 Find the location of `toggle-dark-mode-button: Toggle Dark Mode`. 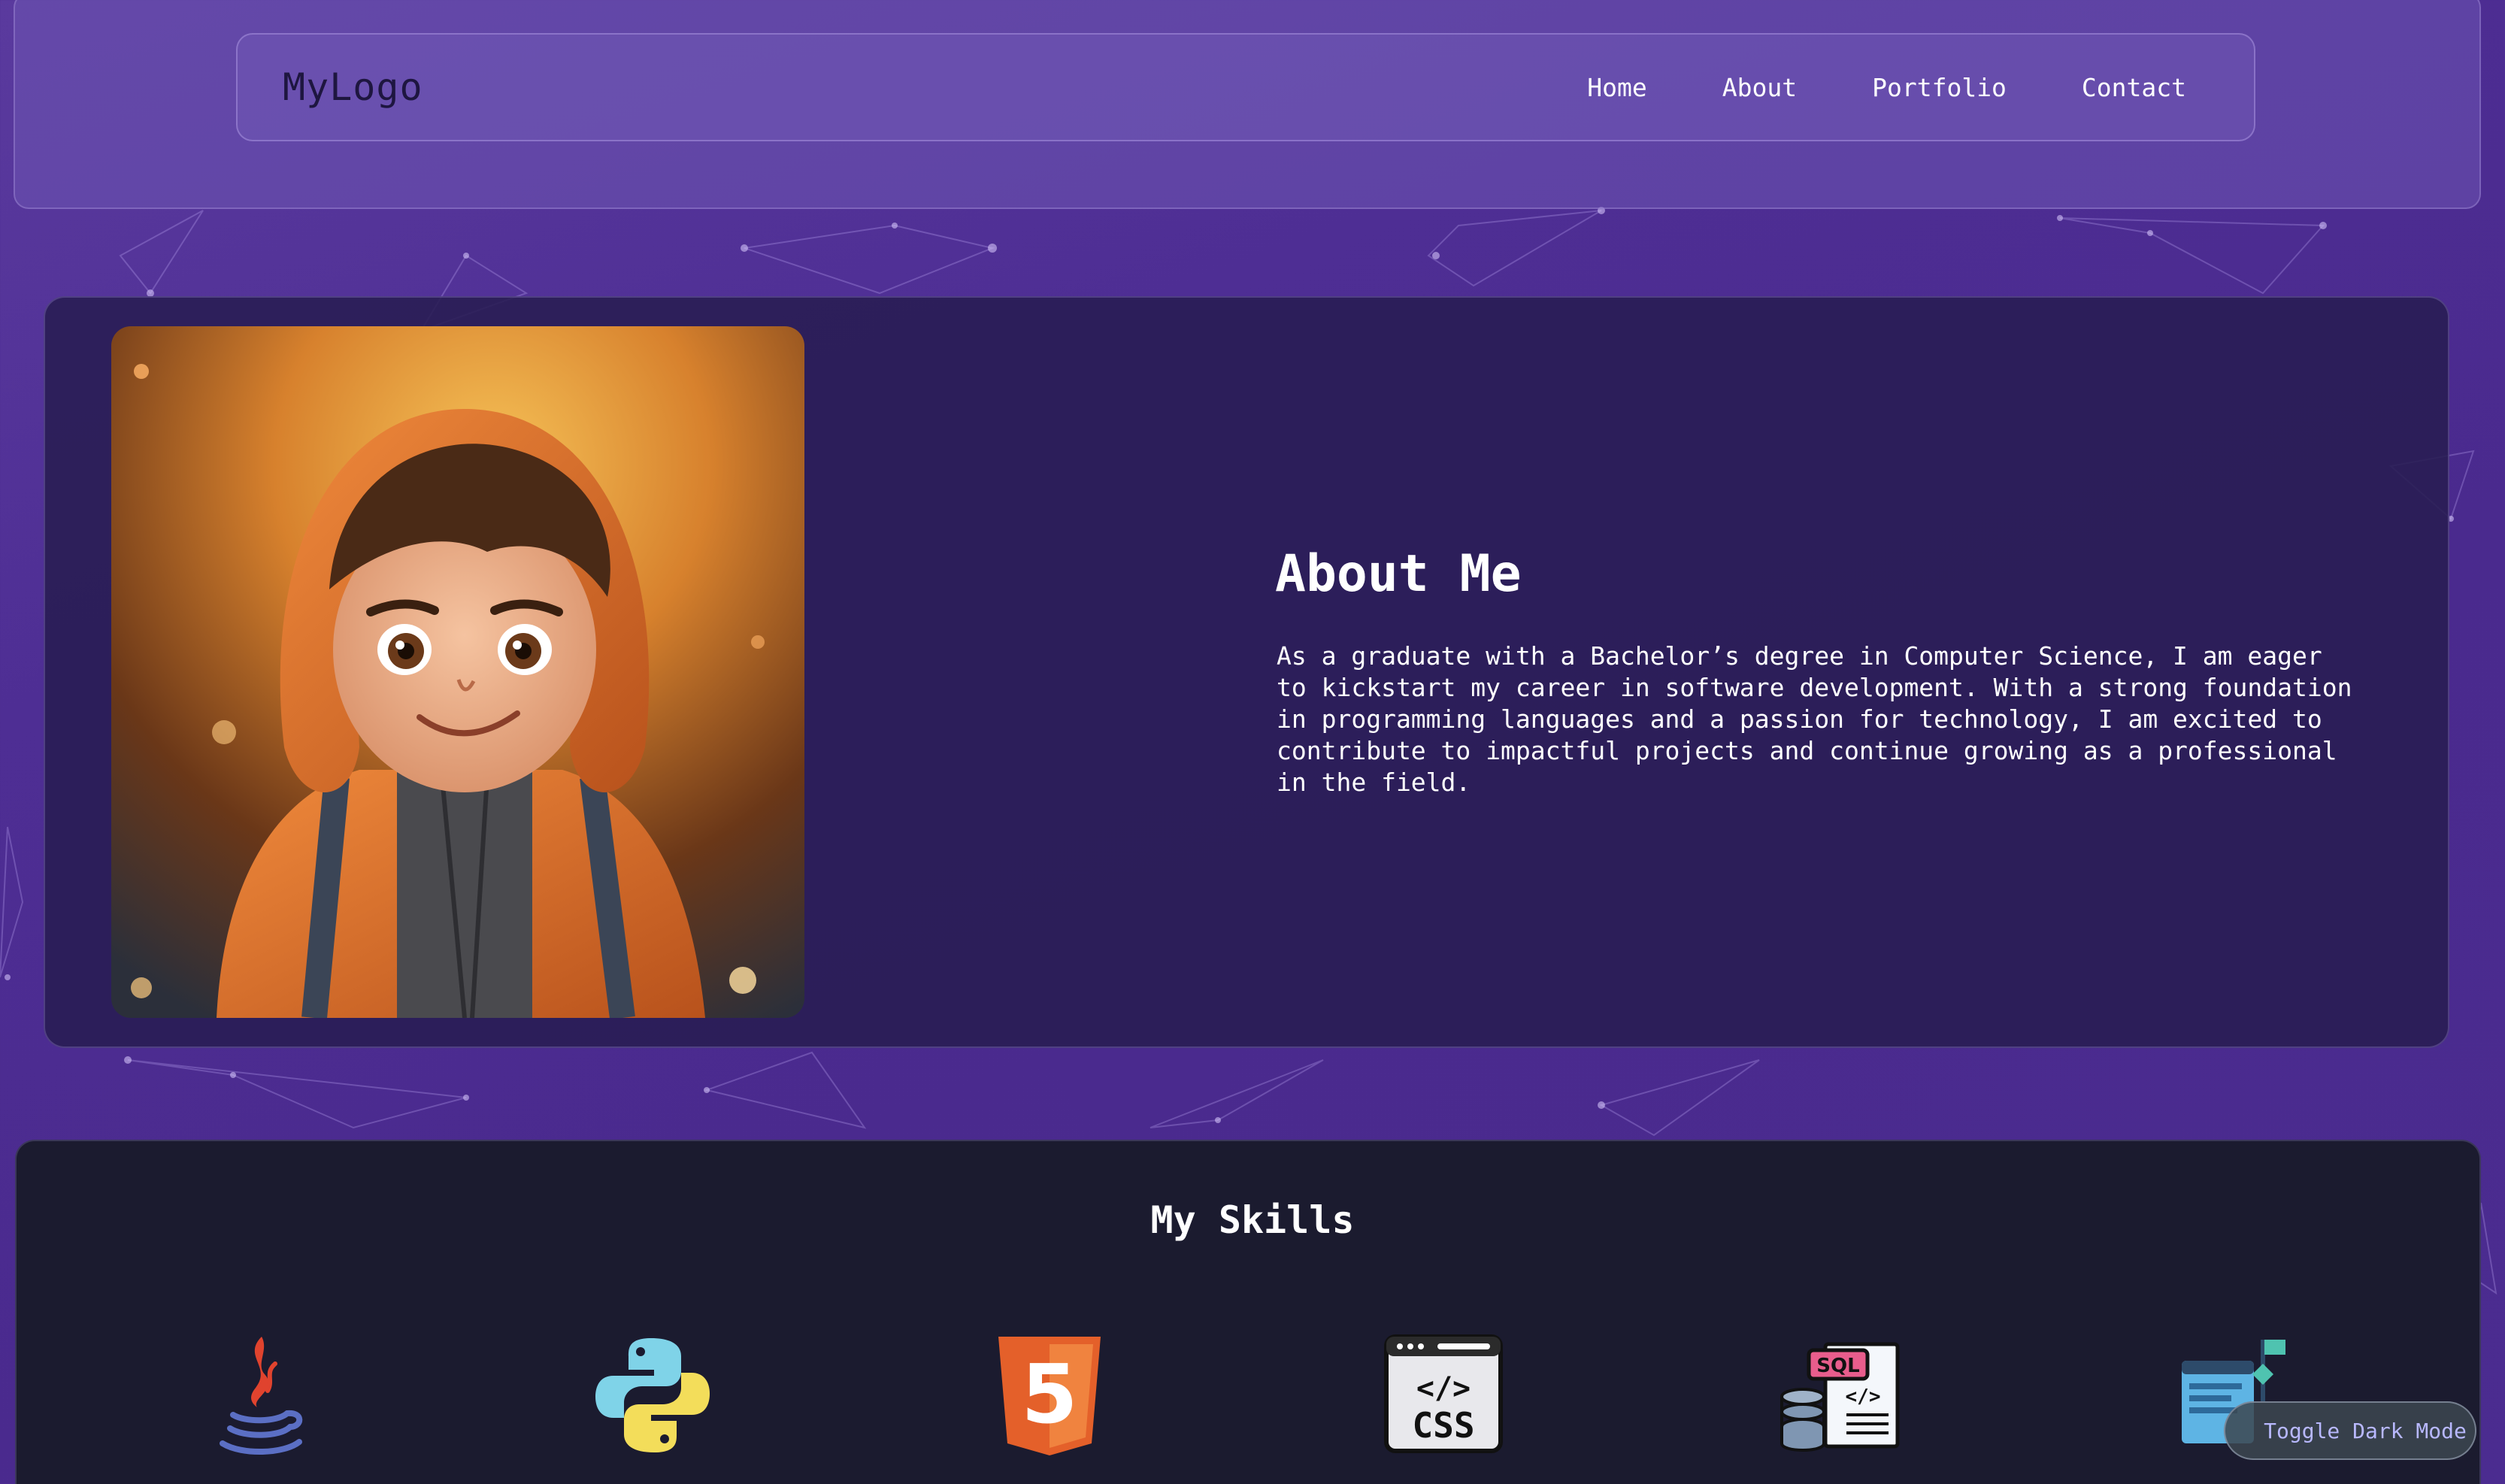

toggle-dark-mode-button: Toggle Dark Mode is located at coordinates (2350, 1430).